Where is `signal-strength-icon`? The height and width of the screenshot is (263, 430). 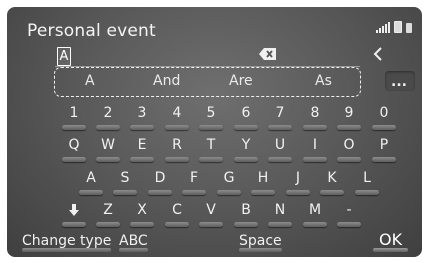 signal-strength-icon is located at coordinates (383, 27).